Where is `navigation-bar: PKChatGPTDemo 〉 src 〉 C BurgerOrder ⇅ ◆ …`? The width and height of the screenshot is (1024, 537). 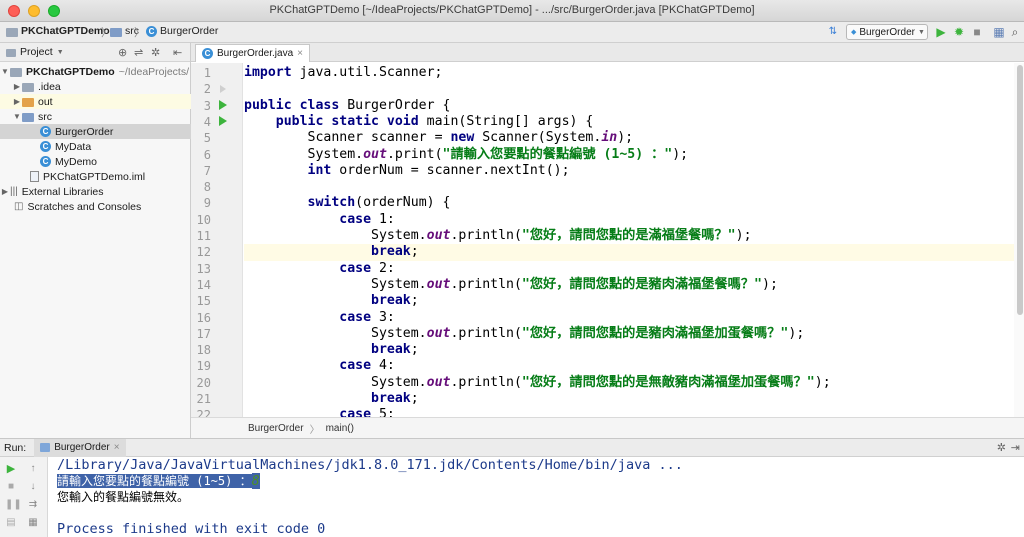 navigation-bar: PKChatGPTDemo 〉 src 〉 C BurgerOrder ⇅ ◆ … is located at coordinates (512, 32).